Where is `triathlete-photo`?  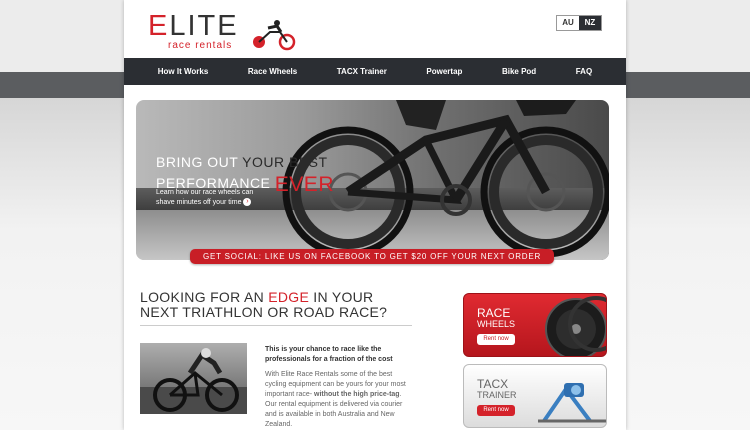 triathlete-photo is located at coordinates (193, 378).